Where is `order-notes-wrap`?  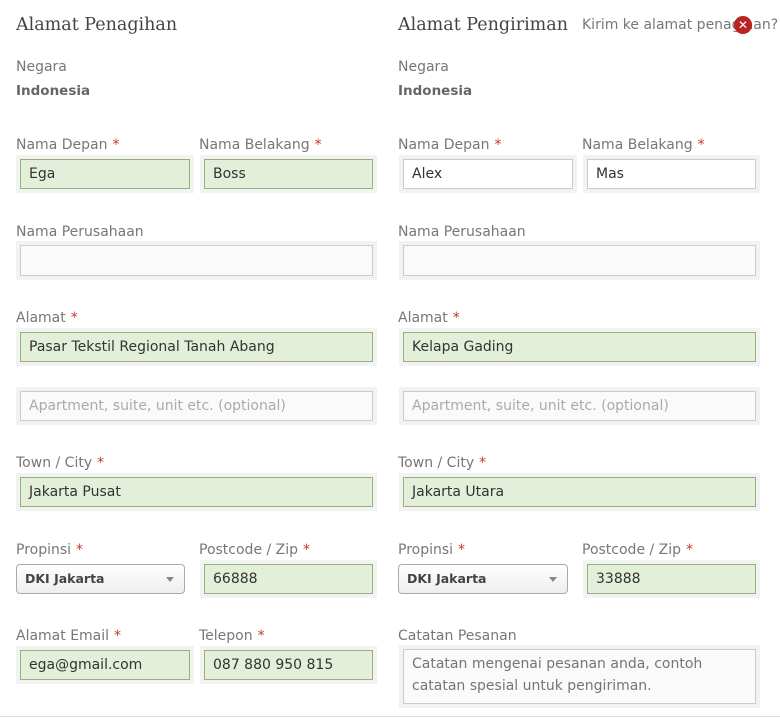
order-notes-wrap is located at coordinates (579, 676).